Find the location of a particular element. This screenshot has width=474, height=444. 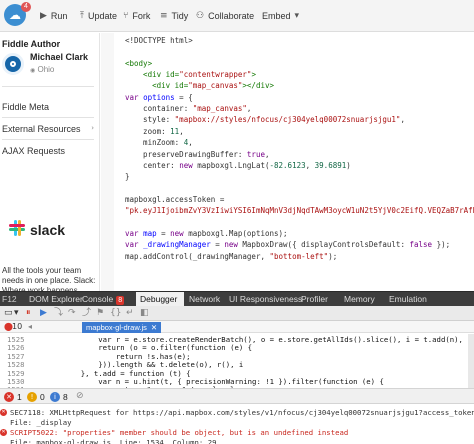

toolbar-embed-button: Embed ▾ is located at coordinates (280, 16).